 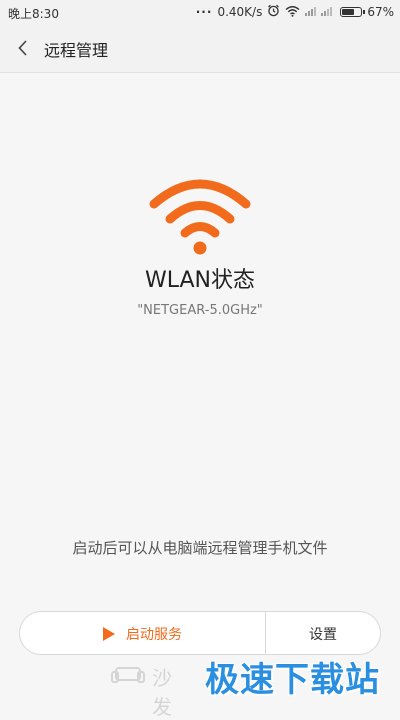 I want to click on network-name: "NETGEAR-5.0GHz", so click(x=200, y=310).